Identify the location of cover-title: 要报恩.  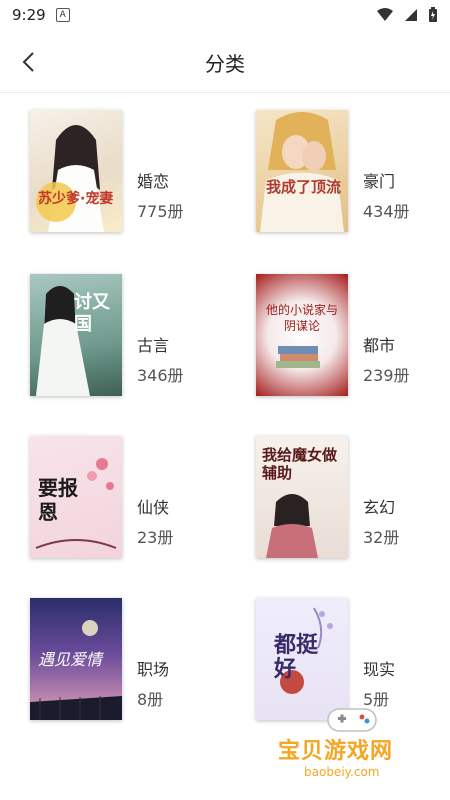
(58, 500).